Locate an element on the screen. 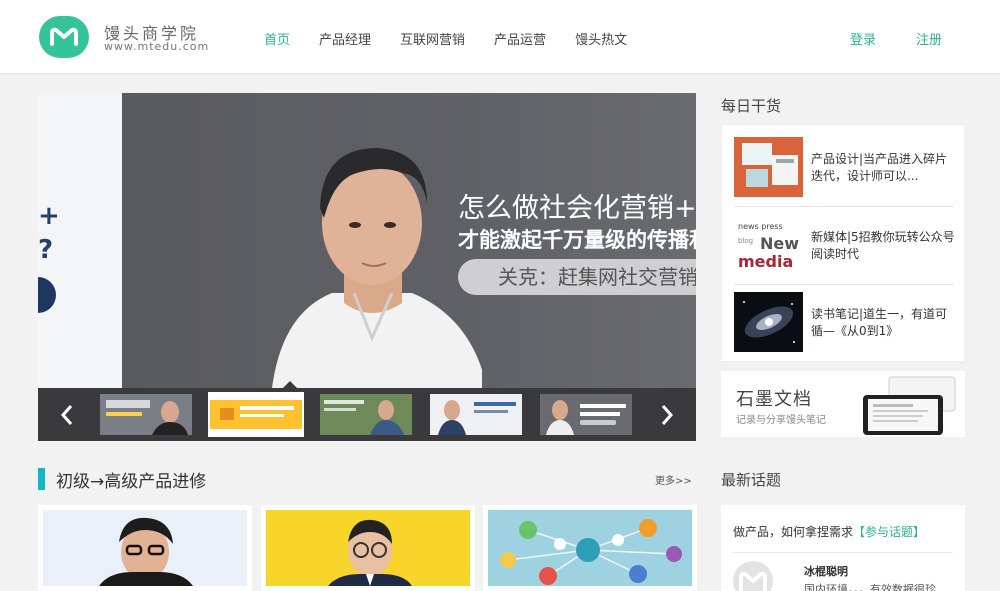 This screenshot has width=1000, height=591. main-nav: 首页 产品经理 互联网营销 产品运营 馒头热文 is located at coordinates (460, 38).